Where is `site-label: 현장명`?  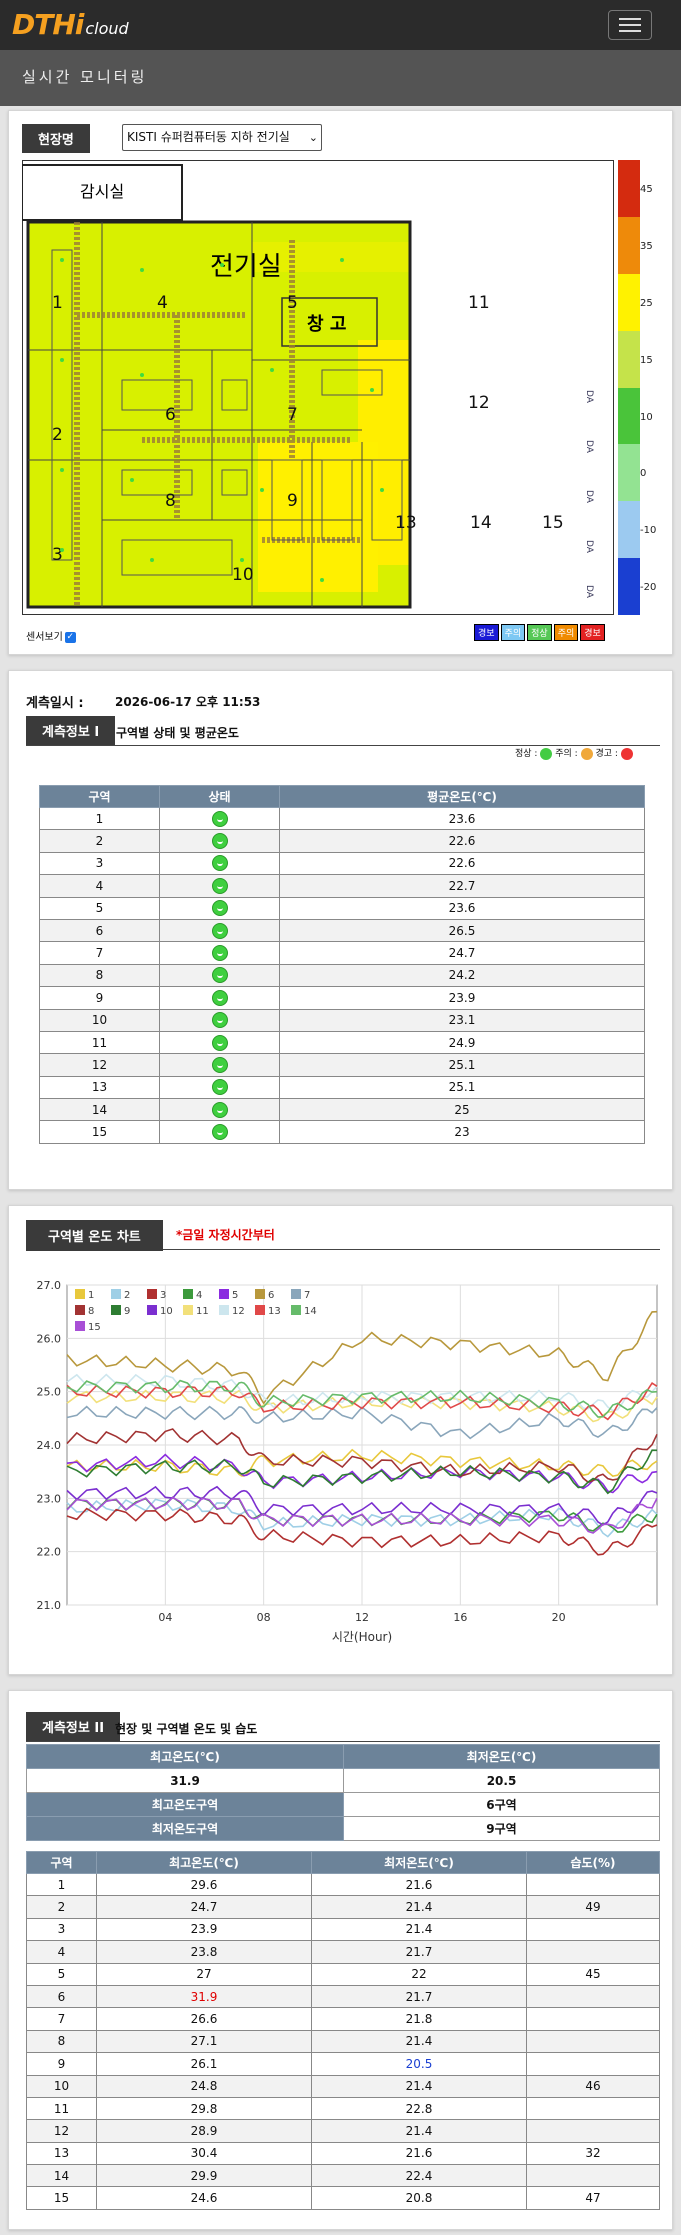
site-label: 현장명 is located at coordinates (56, 138).